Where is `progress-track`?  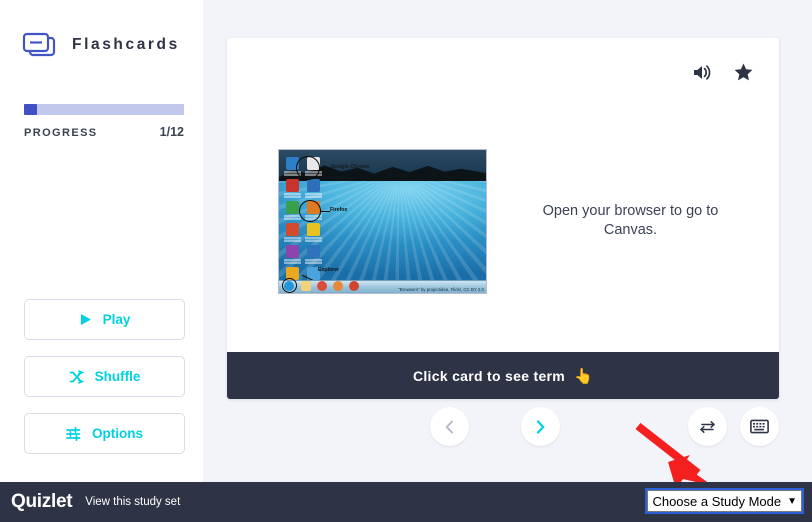
progress-track is located at coordinates (104, 109).